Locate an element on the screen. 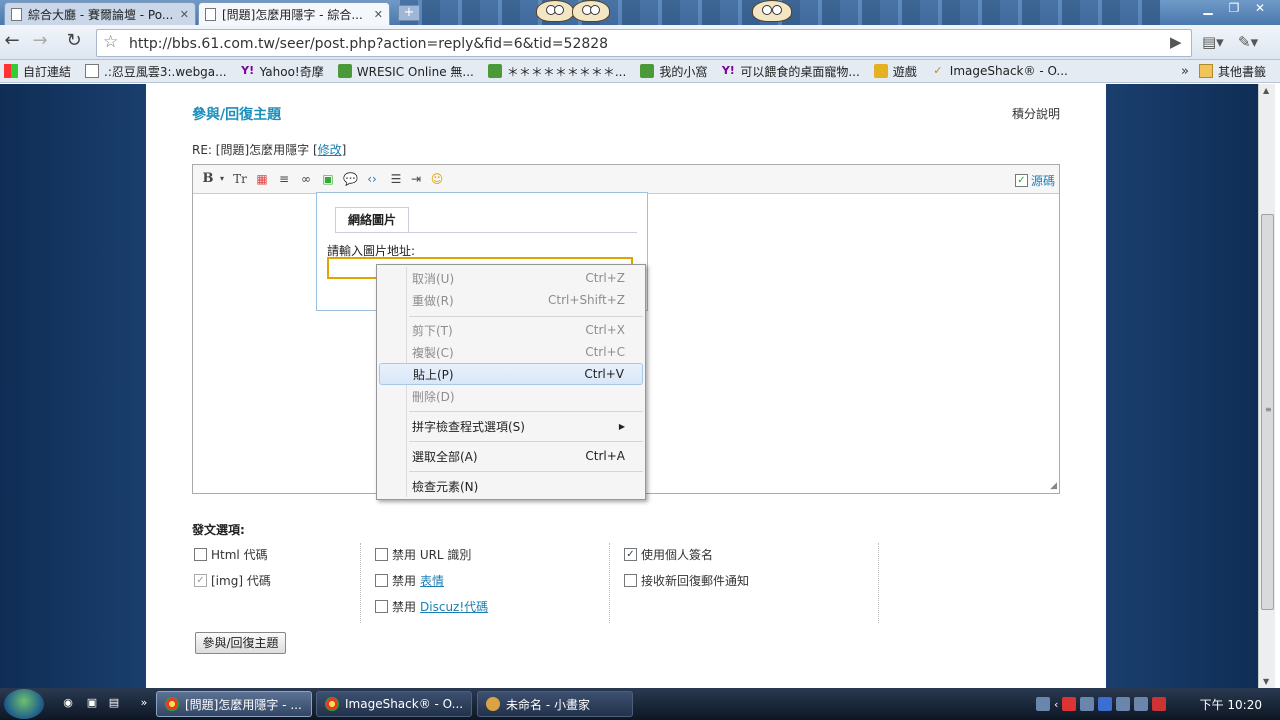 The height and width of the screenshot is (720, 1280). menu-item-delete: 刪除(D) is located at coordinates (511, 396).